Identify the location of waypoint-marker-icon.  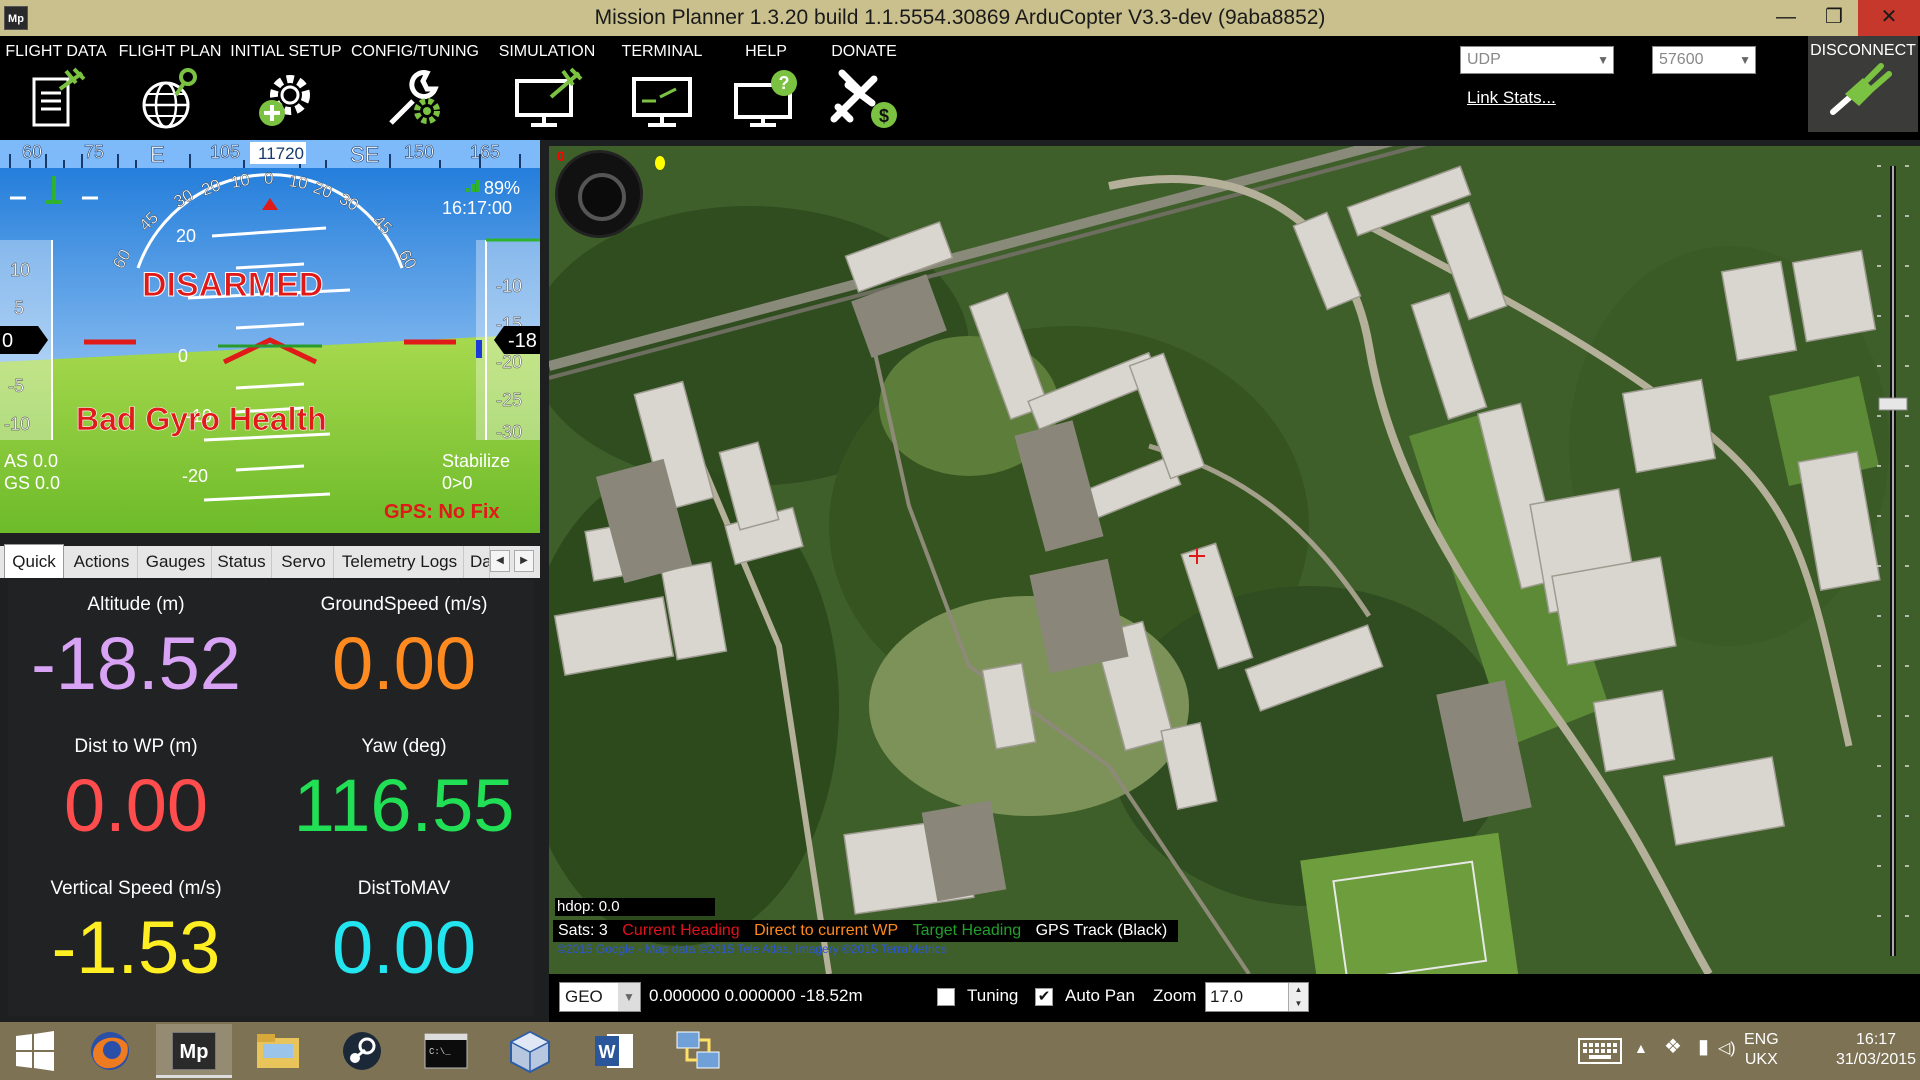
(660, 163).